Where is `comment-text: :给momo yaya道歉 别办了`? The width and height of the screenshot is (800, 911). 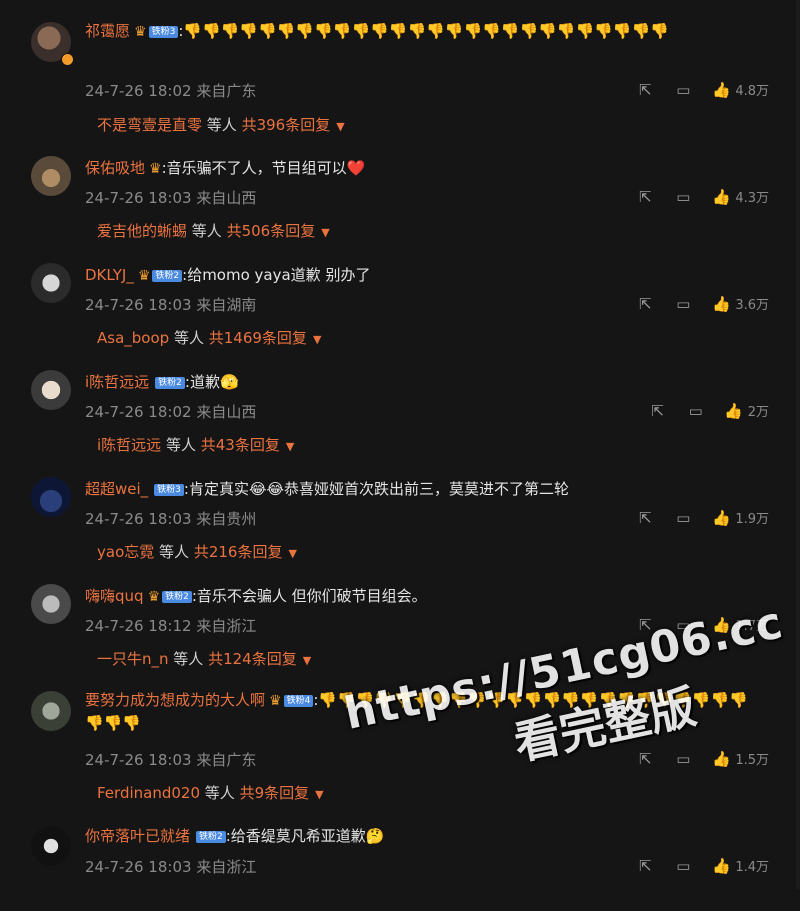 comment-text: :给momo yaya道歉 别办了 is located at coordinates (276, 275).